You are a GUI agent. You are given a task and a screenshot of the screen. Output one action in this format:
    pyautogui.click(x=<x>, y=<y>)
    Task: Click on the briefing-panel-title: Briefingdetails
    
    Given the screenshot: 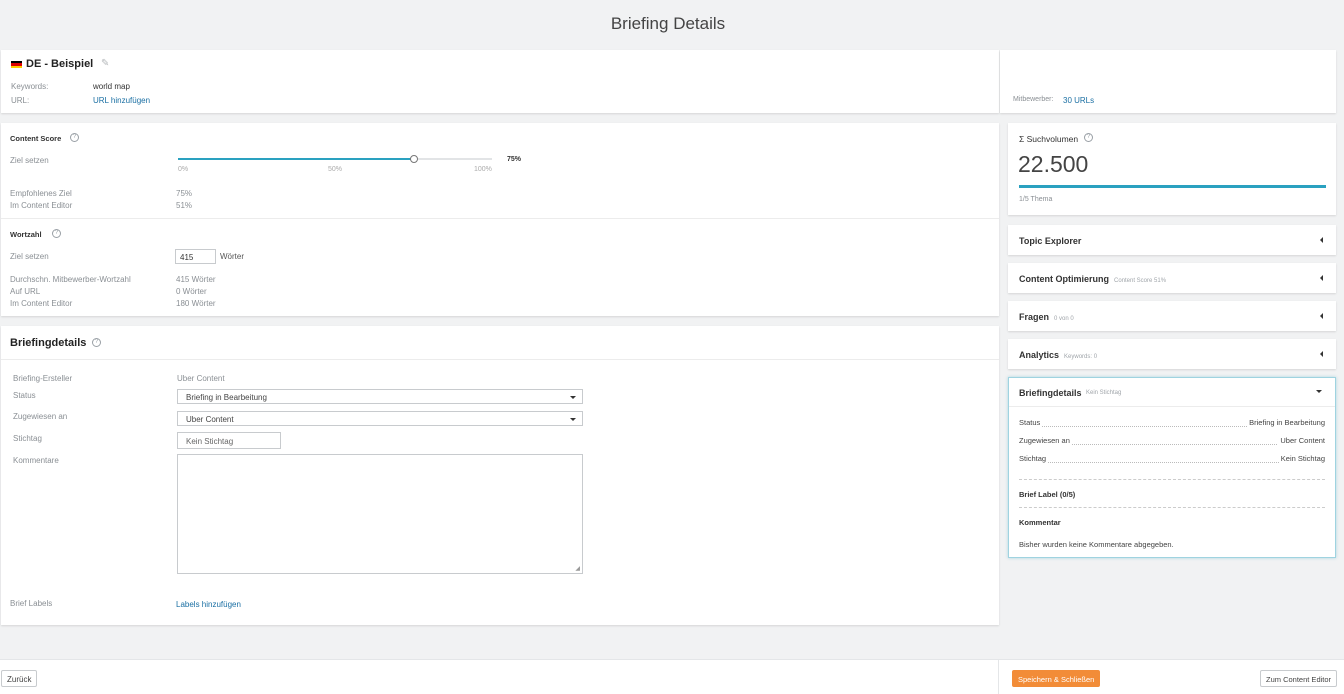 What is the action you would take?
    pyautogui.click(x=1050, y=393)
    